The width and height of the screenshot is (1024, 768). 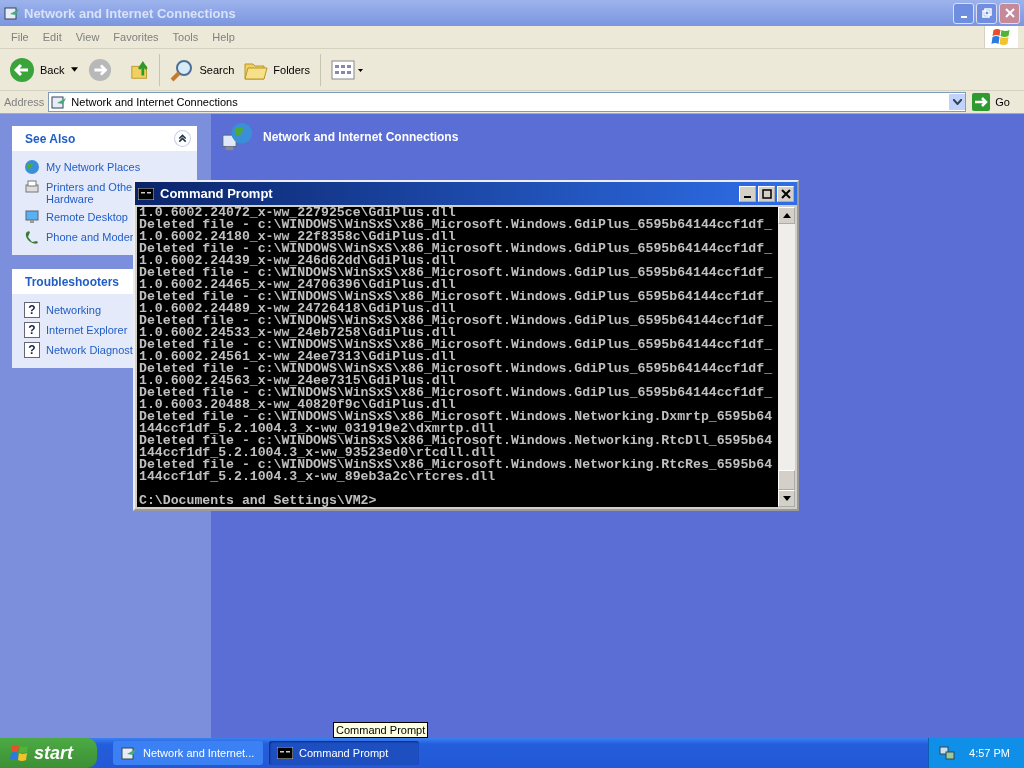 What do you see at coordinates (947, 753) in the screenshot?
I see `network-icon` at bounding box center [947, 753].